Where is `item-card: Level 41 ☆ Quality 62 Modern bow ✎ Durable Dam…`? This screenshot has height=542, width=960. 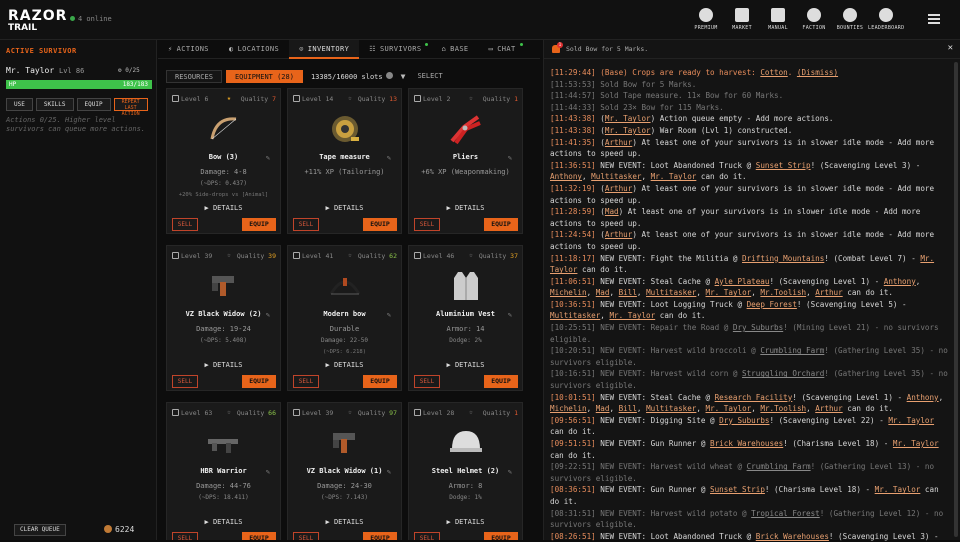 item-card: Level 41 ☆ Quality 62 Modern bow ✎ Durable Dam… is located at coordinates (344, 318).